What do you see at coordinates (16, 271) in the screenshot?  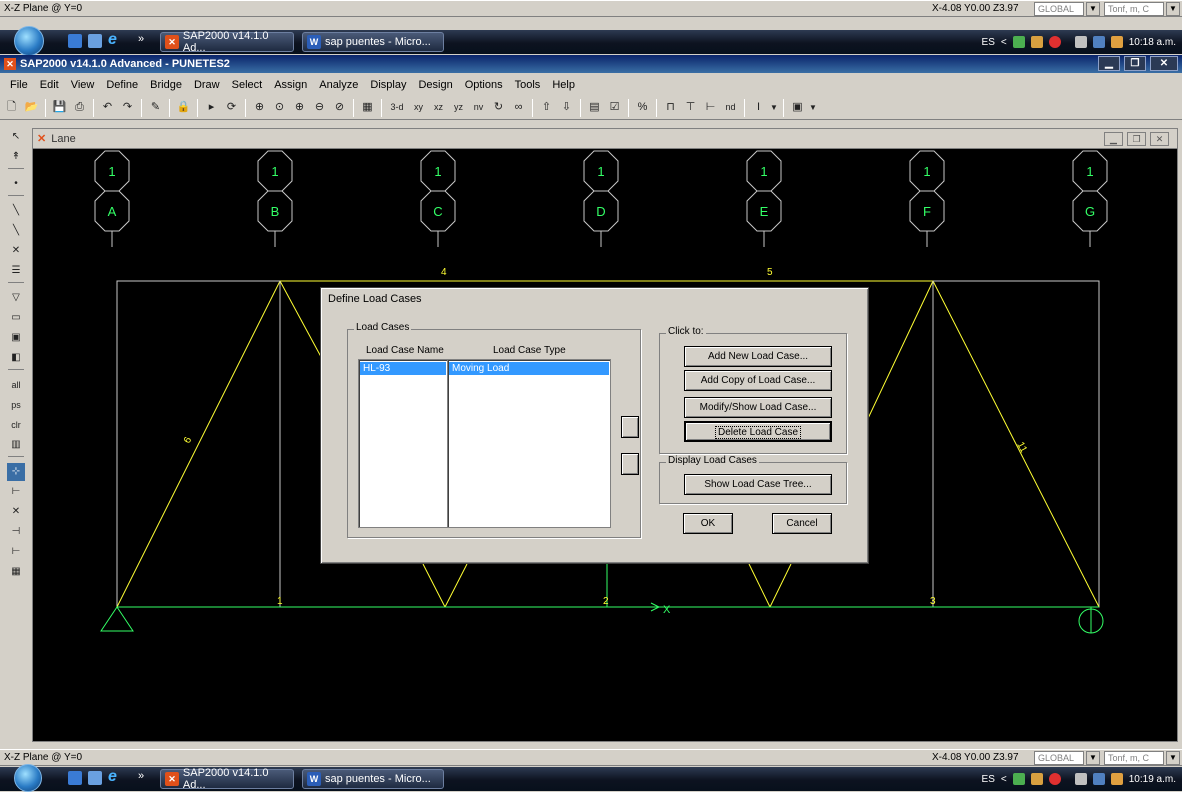 I see `draw-secondary-icon: ☰` at bounding box center [16, 271].